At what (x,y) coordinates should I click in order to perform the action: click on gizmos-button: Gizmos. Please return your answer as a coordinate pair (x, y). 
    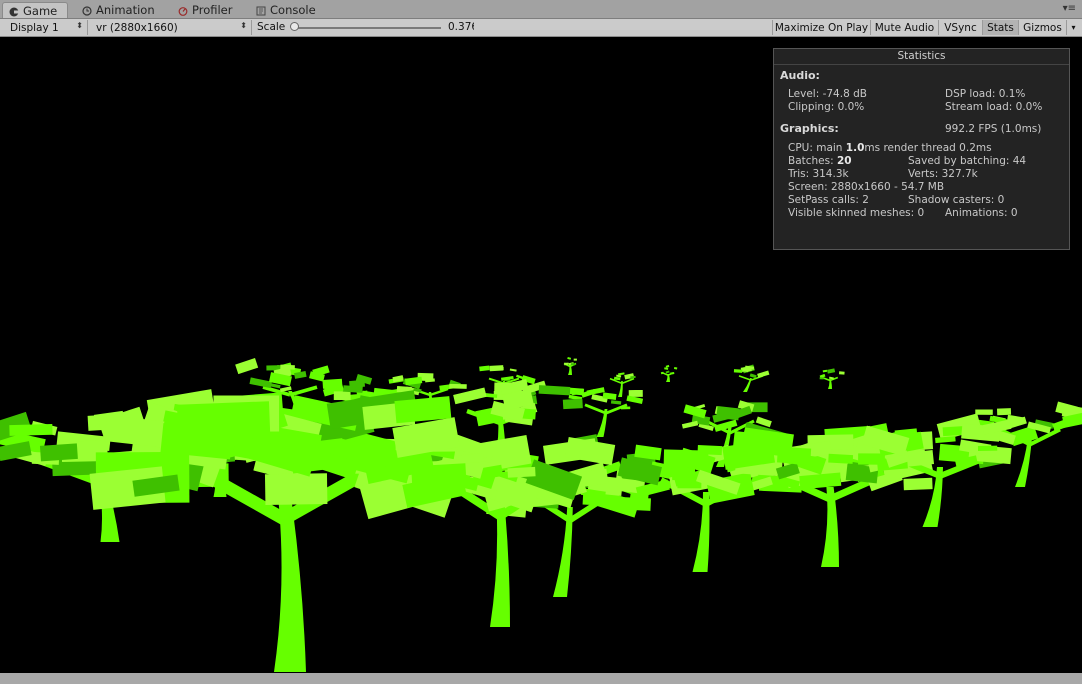
    Looking at the image, I should click on (1042, 27).